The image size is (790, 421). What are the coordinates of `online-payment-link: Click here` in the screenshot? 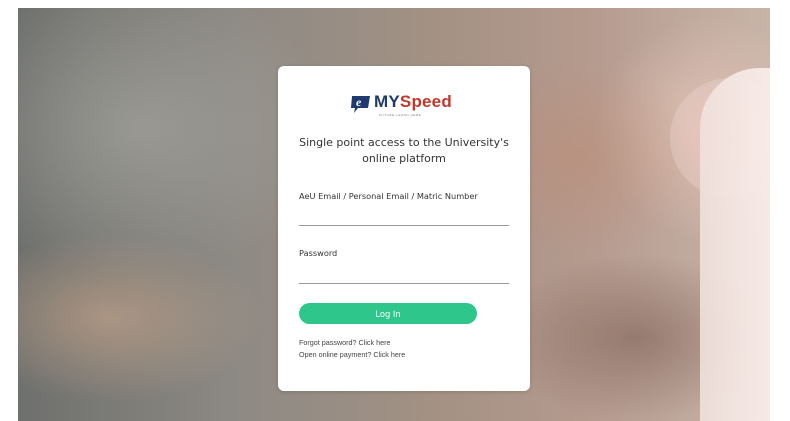 It's located at (389, 354).